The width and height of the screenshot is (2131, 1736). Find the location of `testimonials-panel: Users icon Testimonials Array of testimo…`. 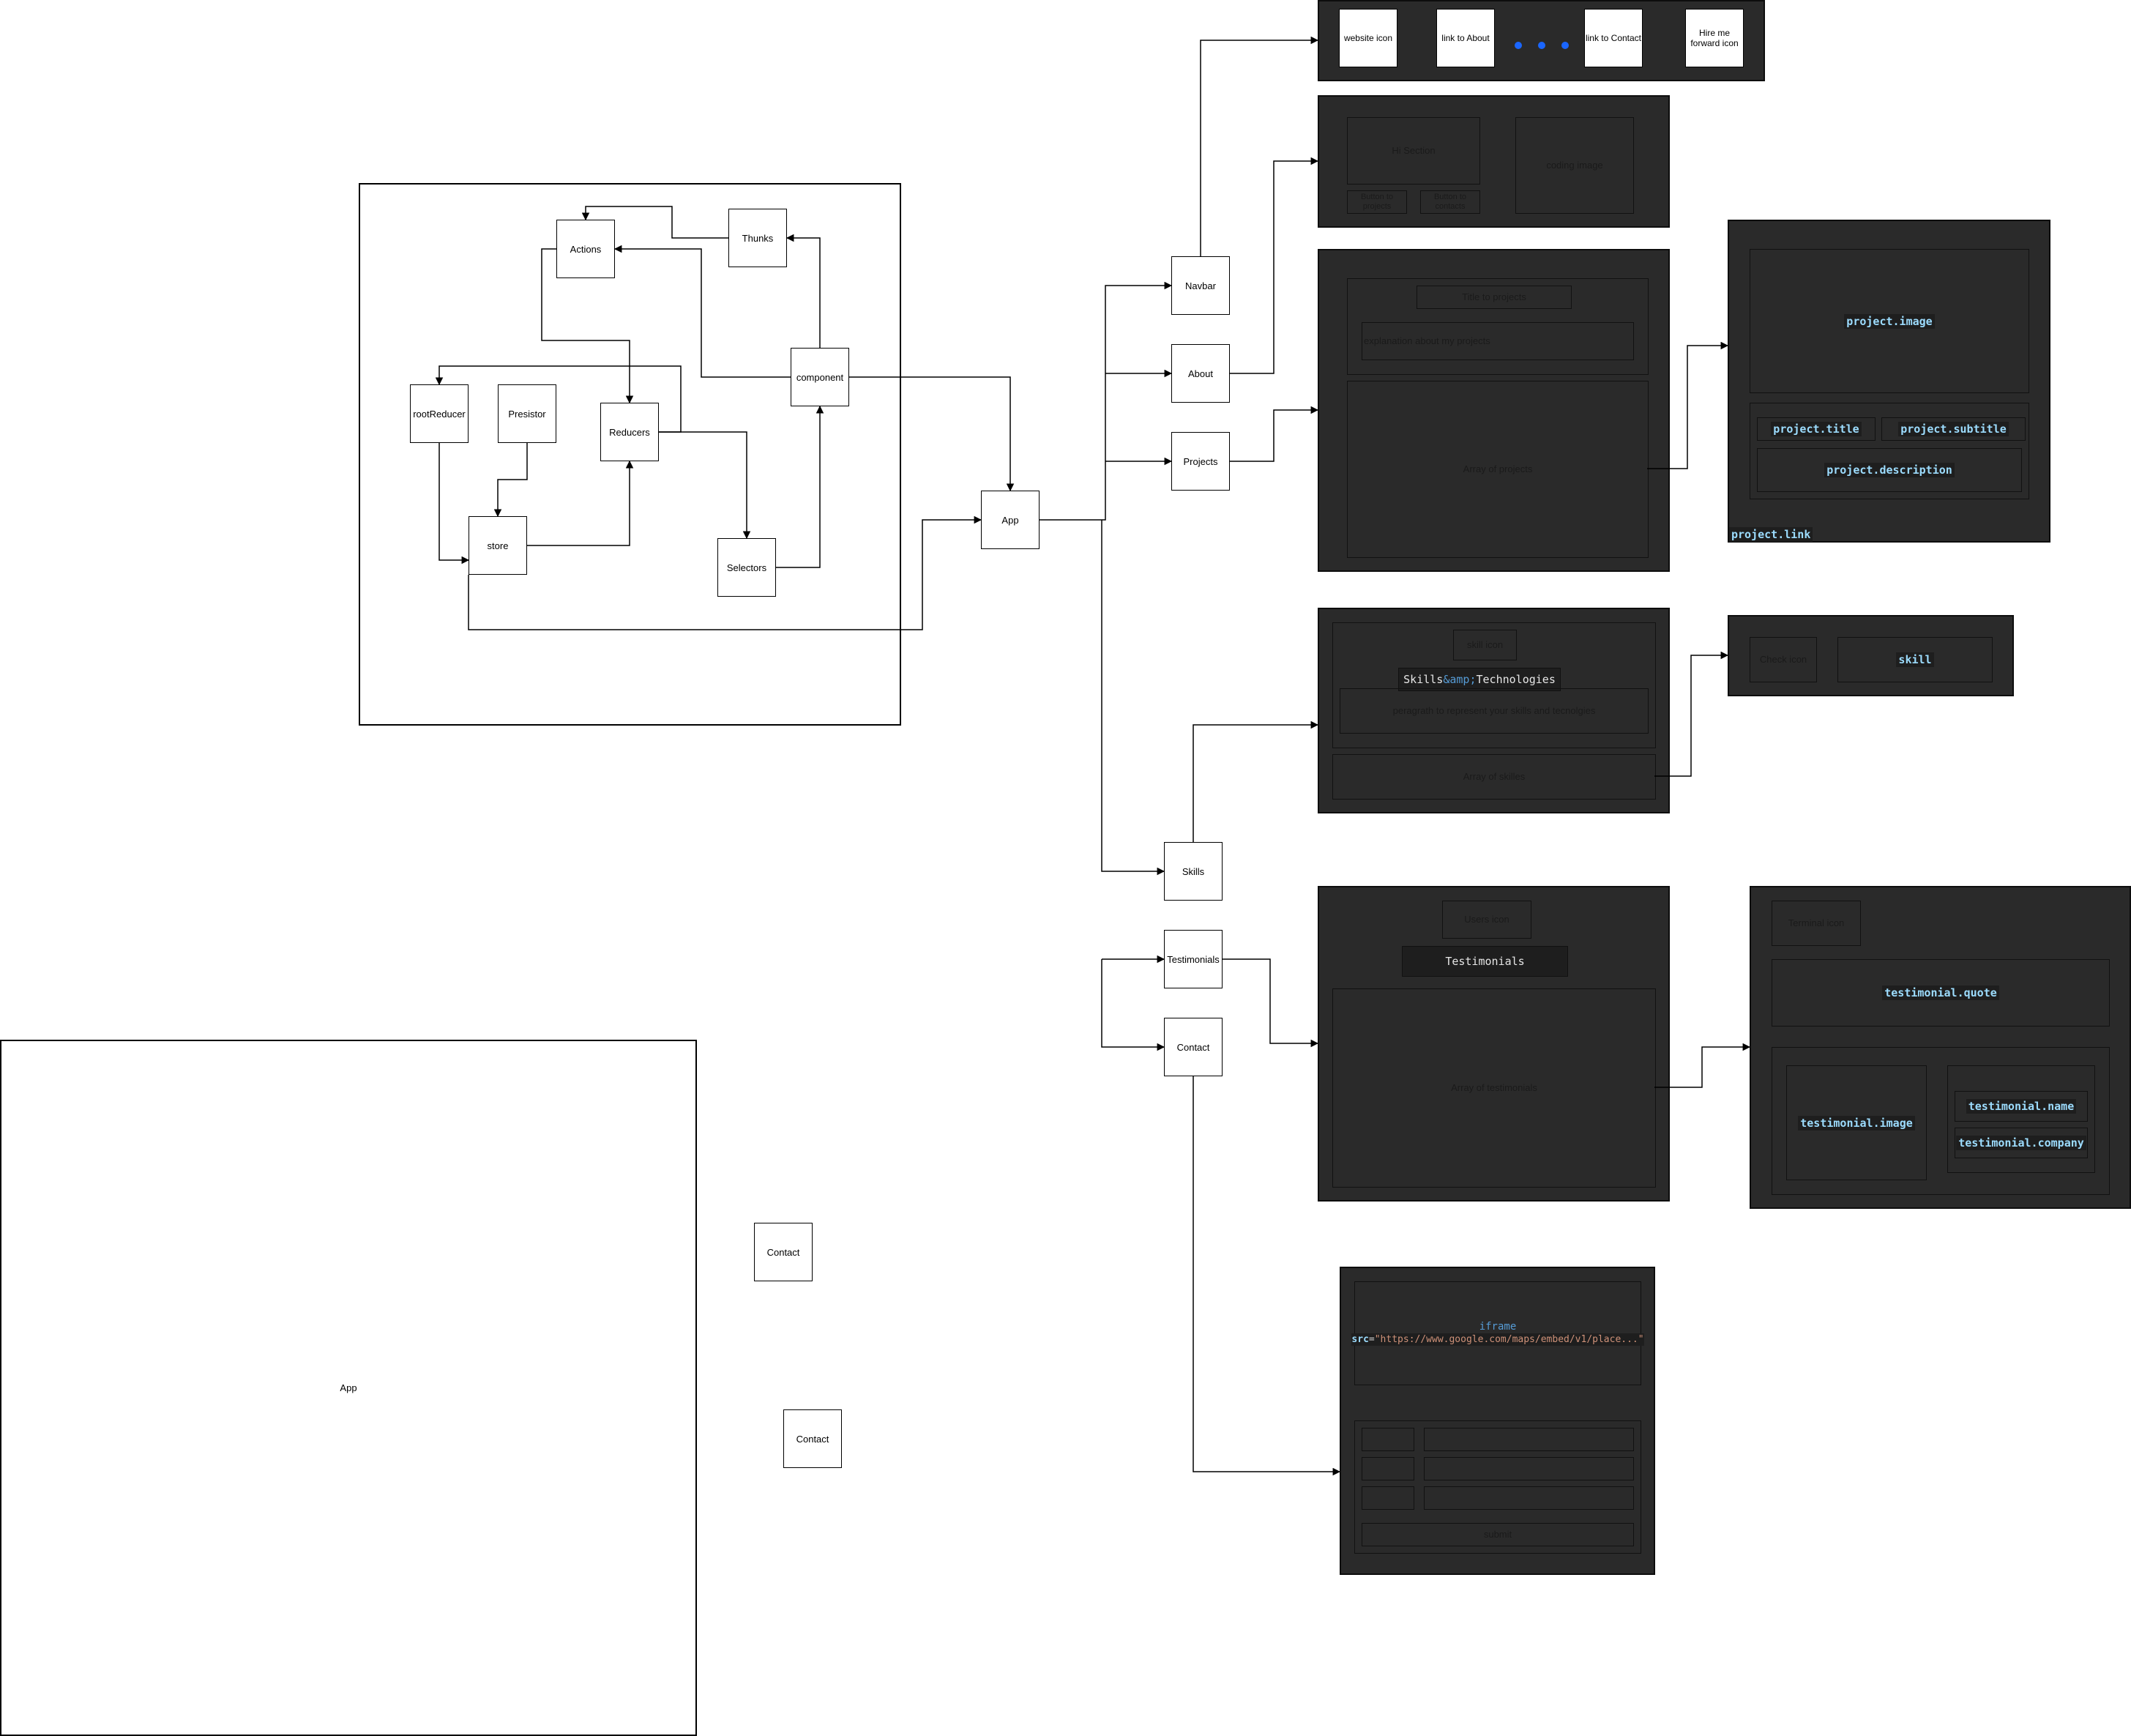

testimonials-panel: Users icon Testimonials Array of testimo… is located at coordinates (1494, 1044).